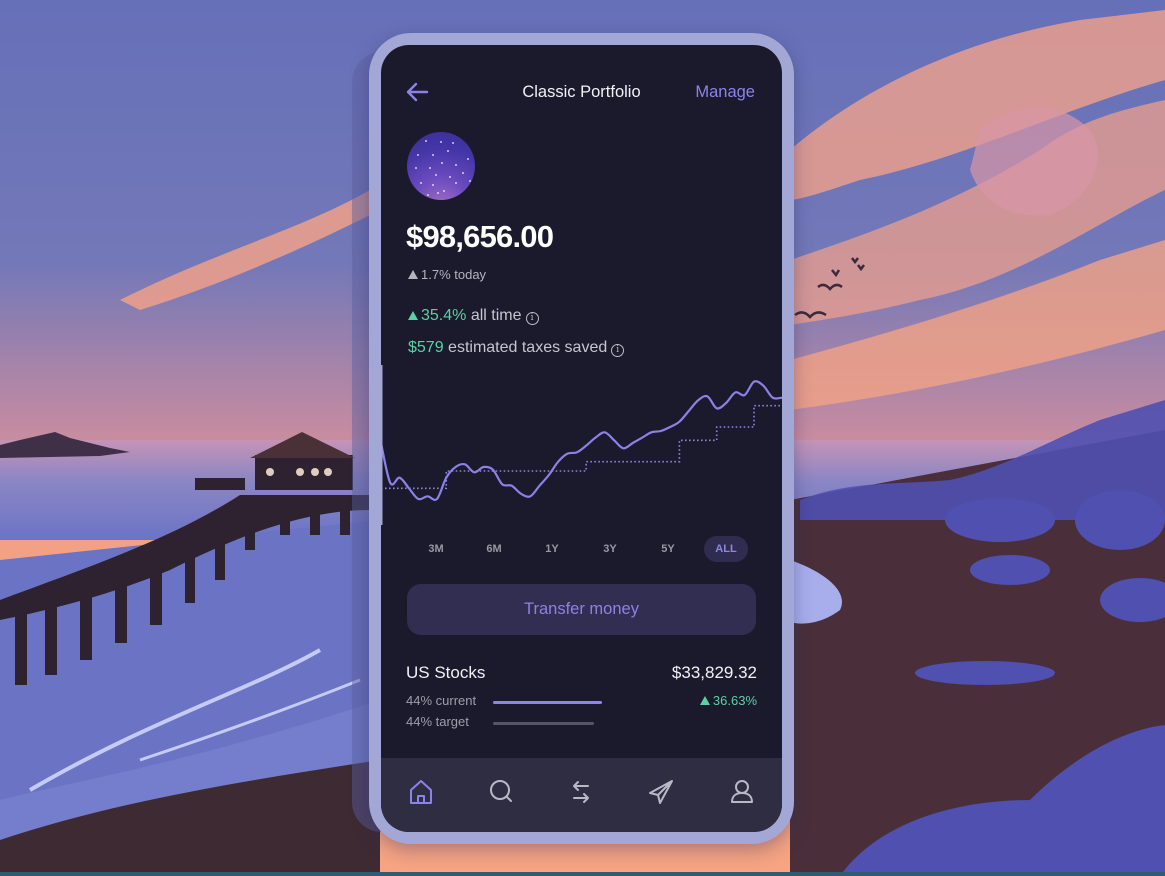 This screenshot has height=876, width=1165. I want to click on nav-transfer, so click(581, 792).